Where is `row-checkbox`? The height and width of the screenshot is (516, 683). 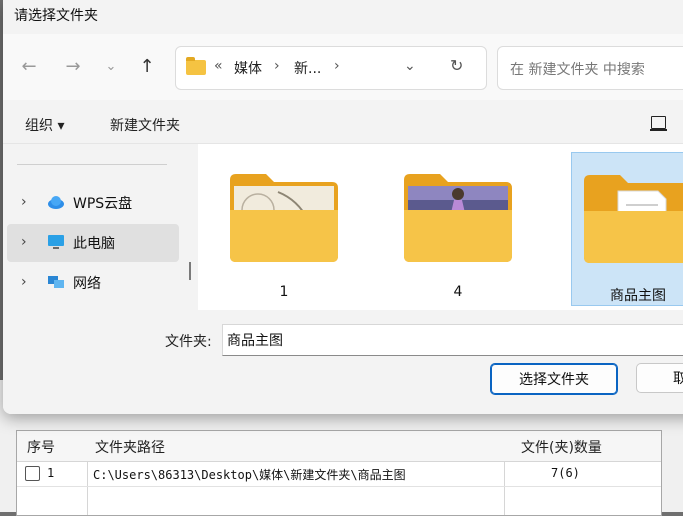
row-checkbox is located at coordinates (32, 473).